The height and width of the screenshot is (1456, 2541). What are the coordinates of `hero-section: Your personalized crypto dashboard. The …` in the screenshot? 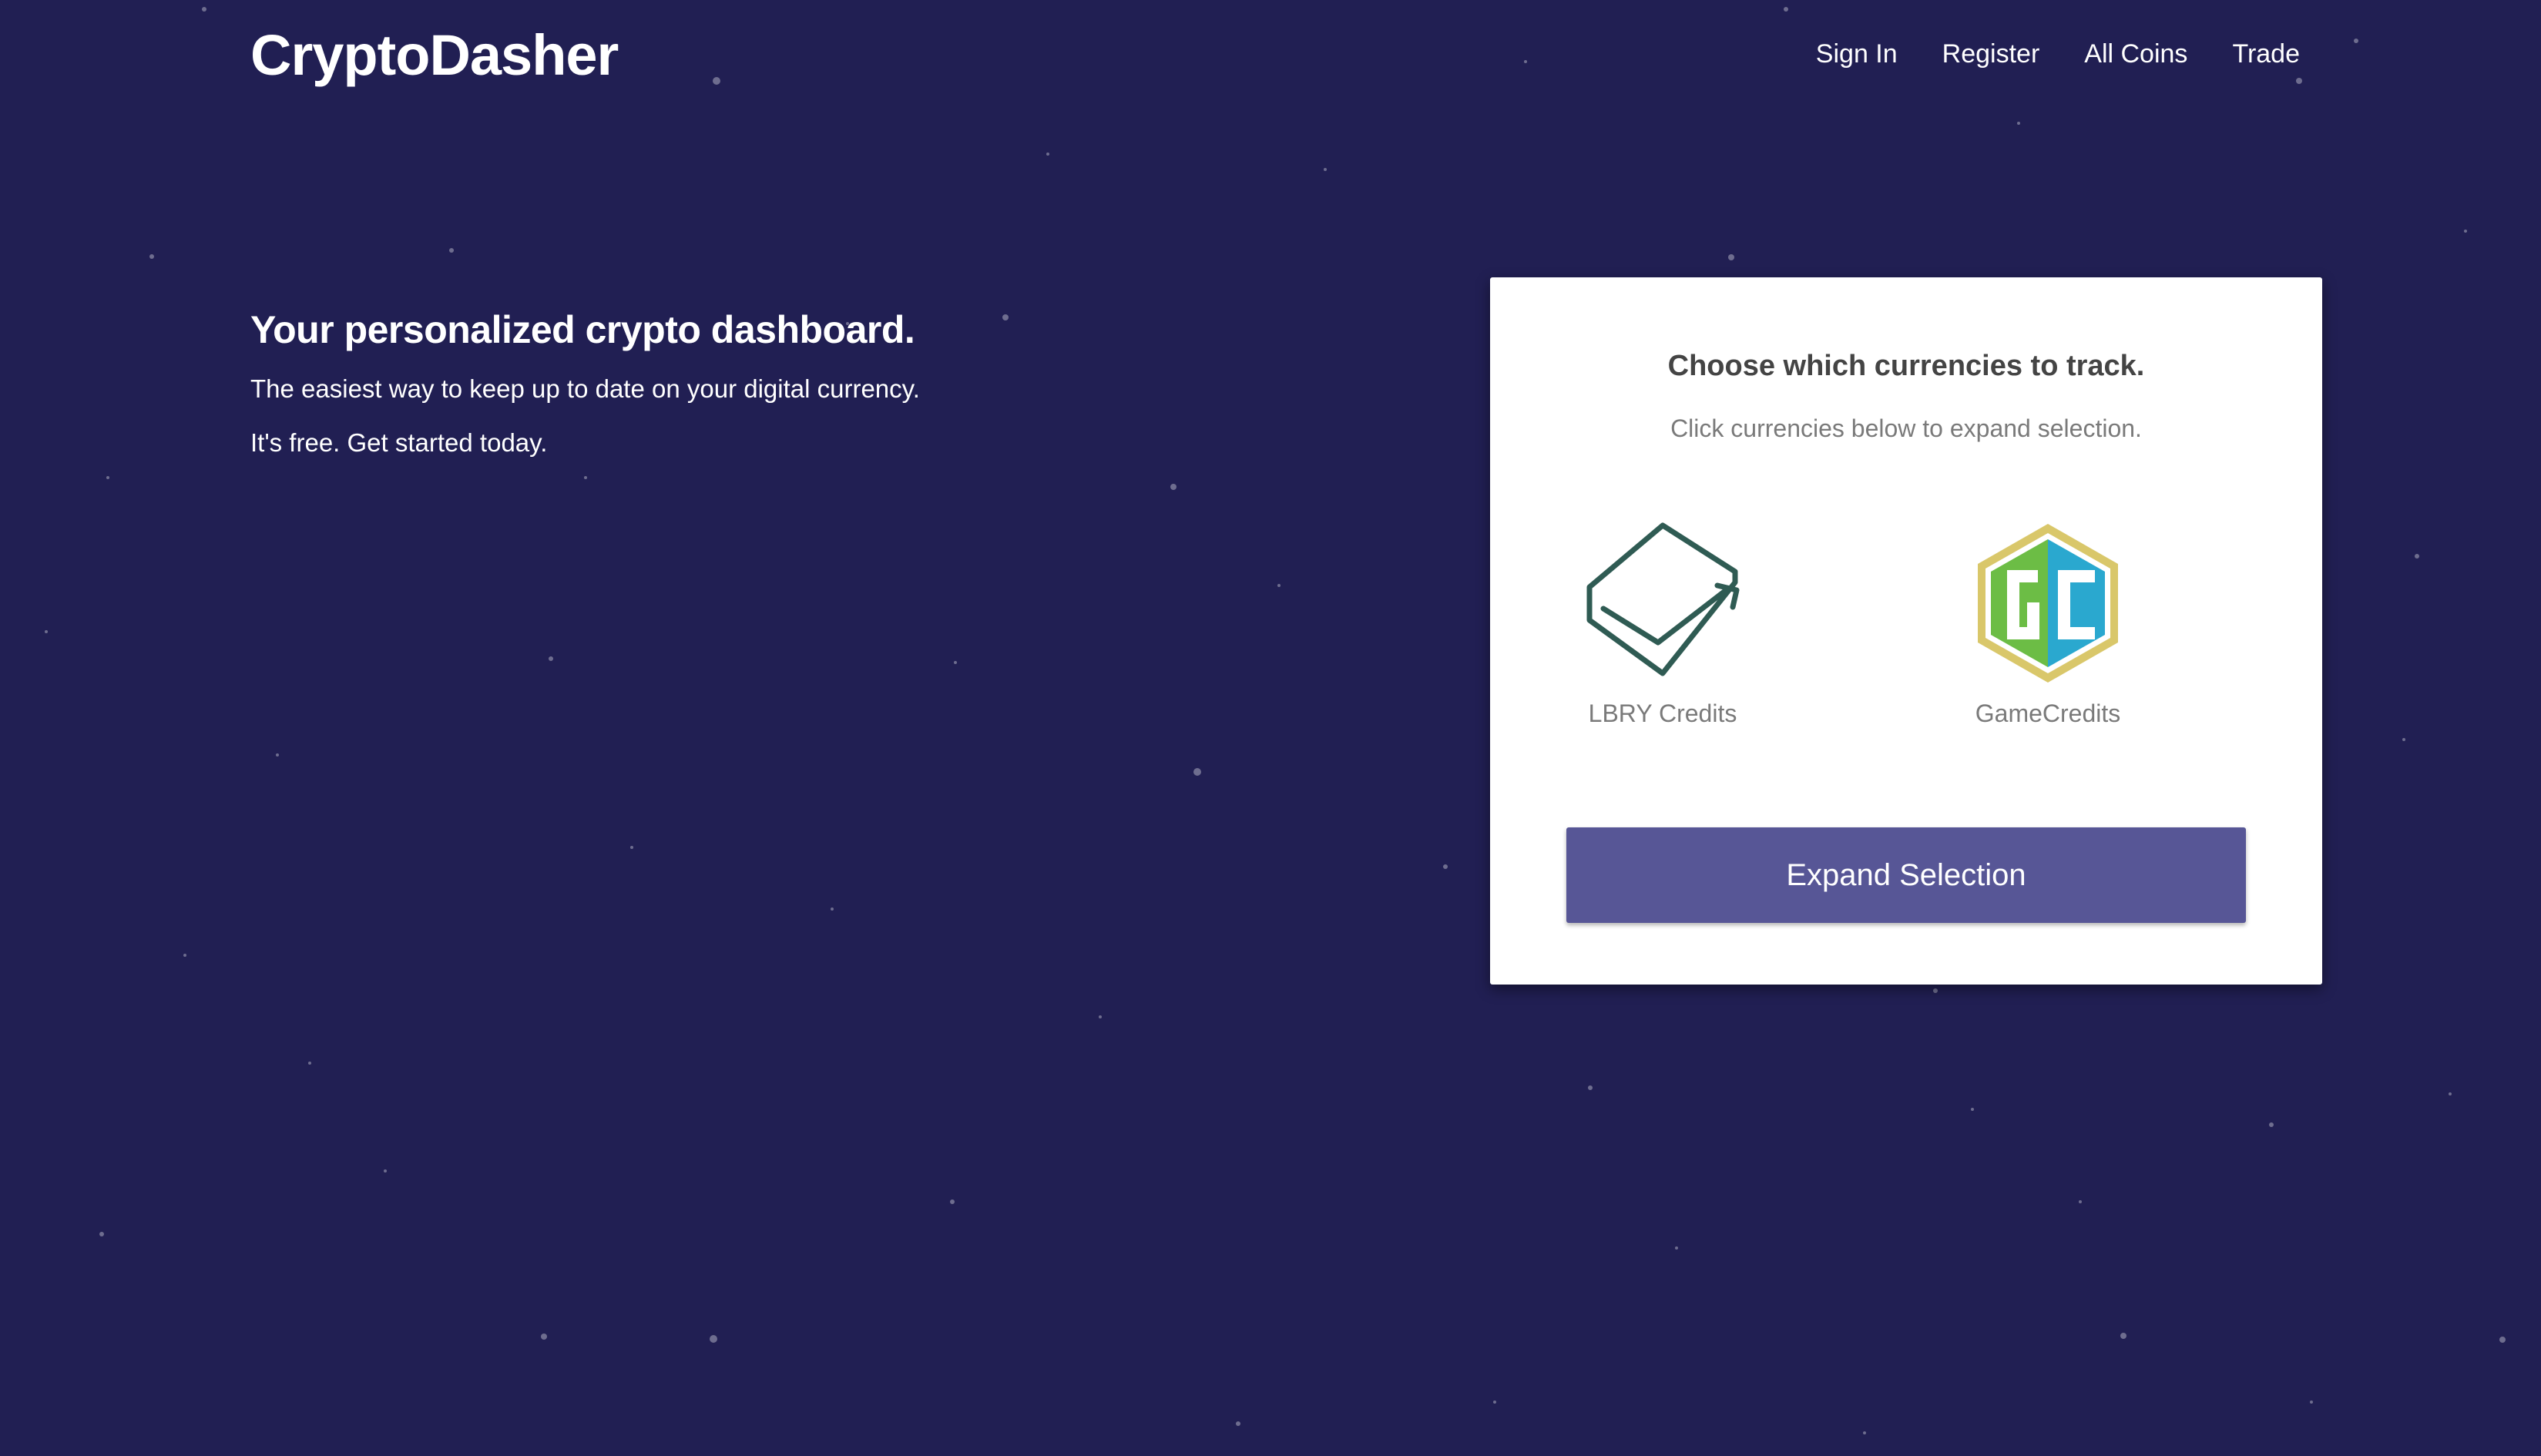 It's located at (790, 392).